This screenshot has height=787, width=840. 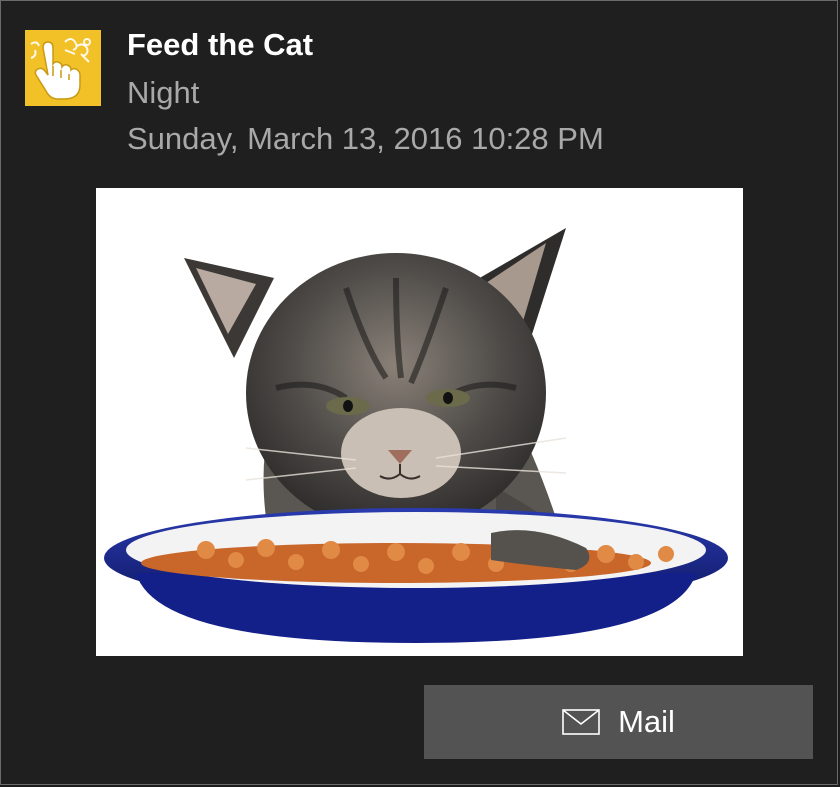 I want to click on notification-timestamp: Sunday, March 13, 2016 10:28 PM, so click(x=365, y=138).